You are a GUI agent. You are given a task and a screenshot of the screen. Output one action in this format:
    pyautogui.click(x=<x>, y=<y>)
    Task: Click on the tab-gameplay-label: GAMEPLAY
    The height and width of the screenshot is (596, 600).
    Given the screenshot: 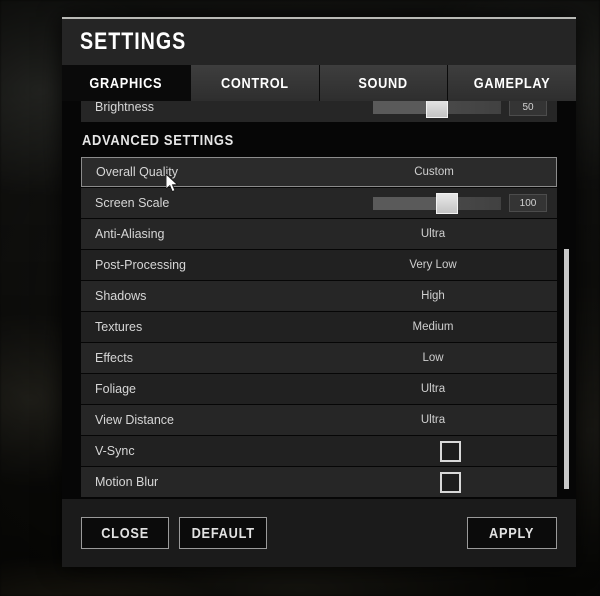 What is the action you would take?
    pyautogui.click(x=512, y=83)
    